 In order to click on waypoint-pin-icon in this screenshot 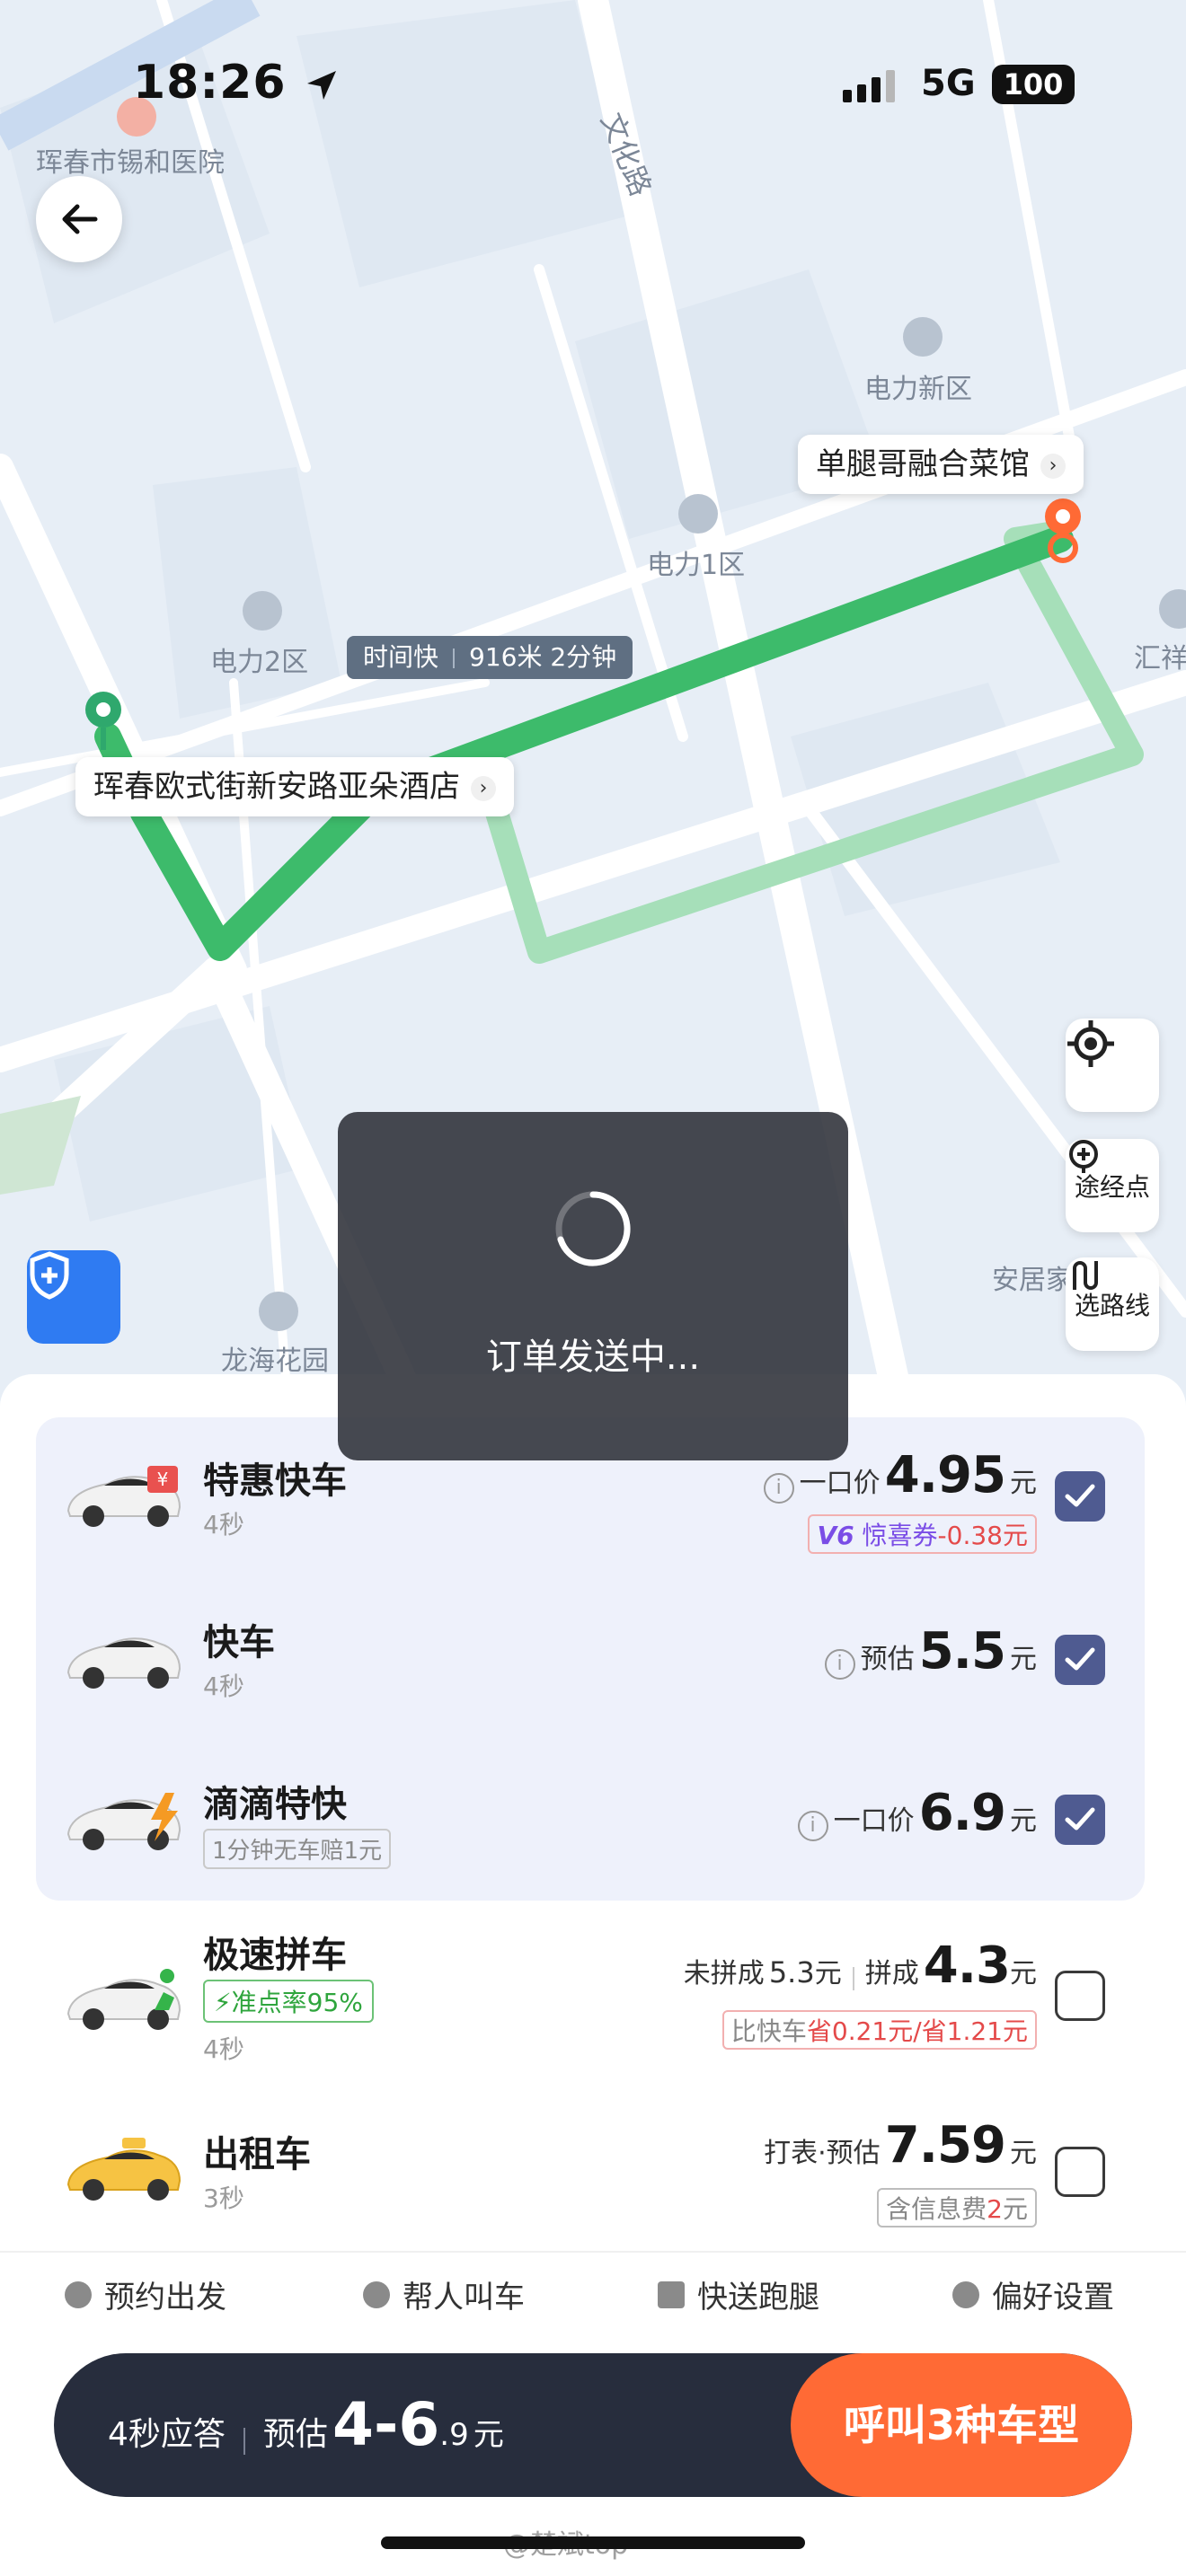, I will do `click(1083, 1156)`.